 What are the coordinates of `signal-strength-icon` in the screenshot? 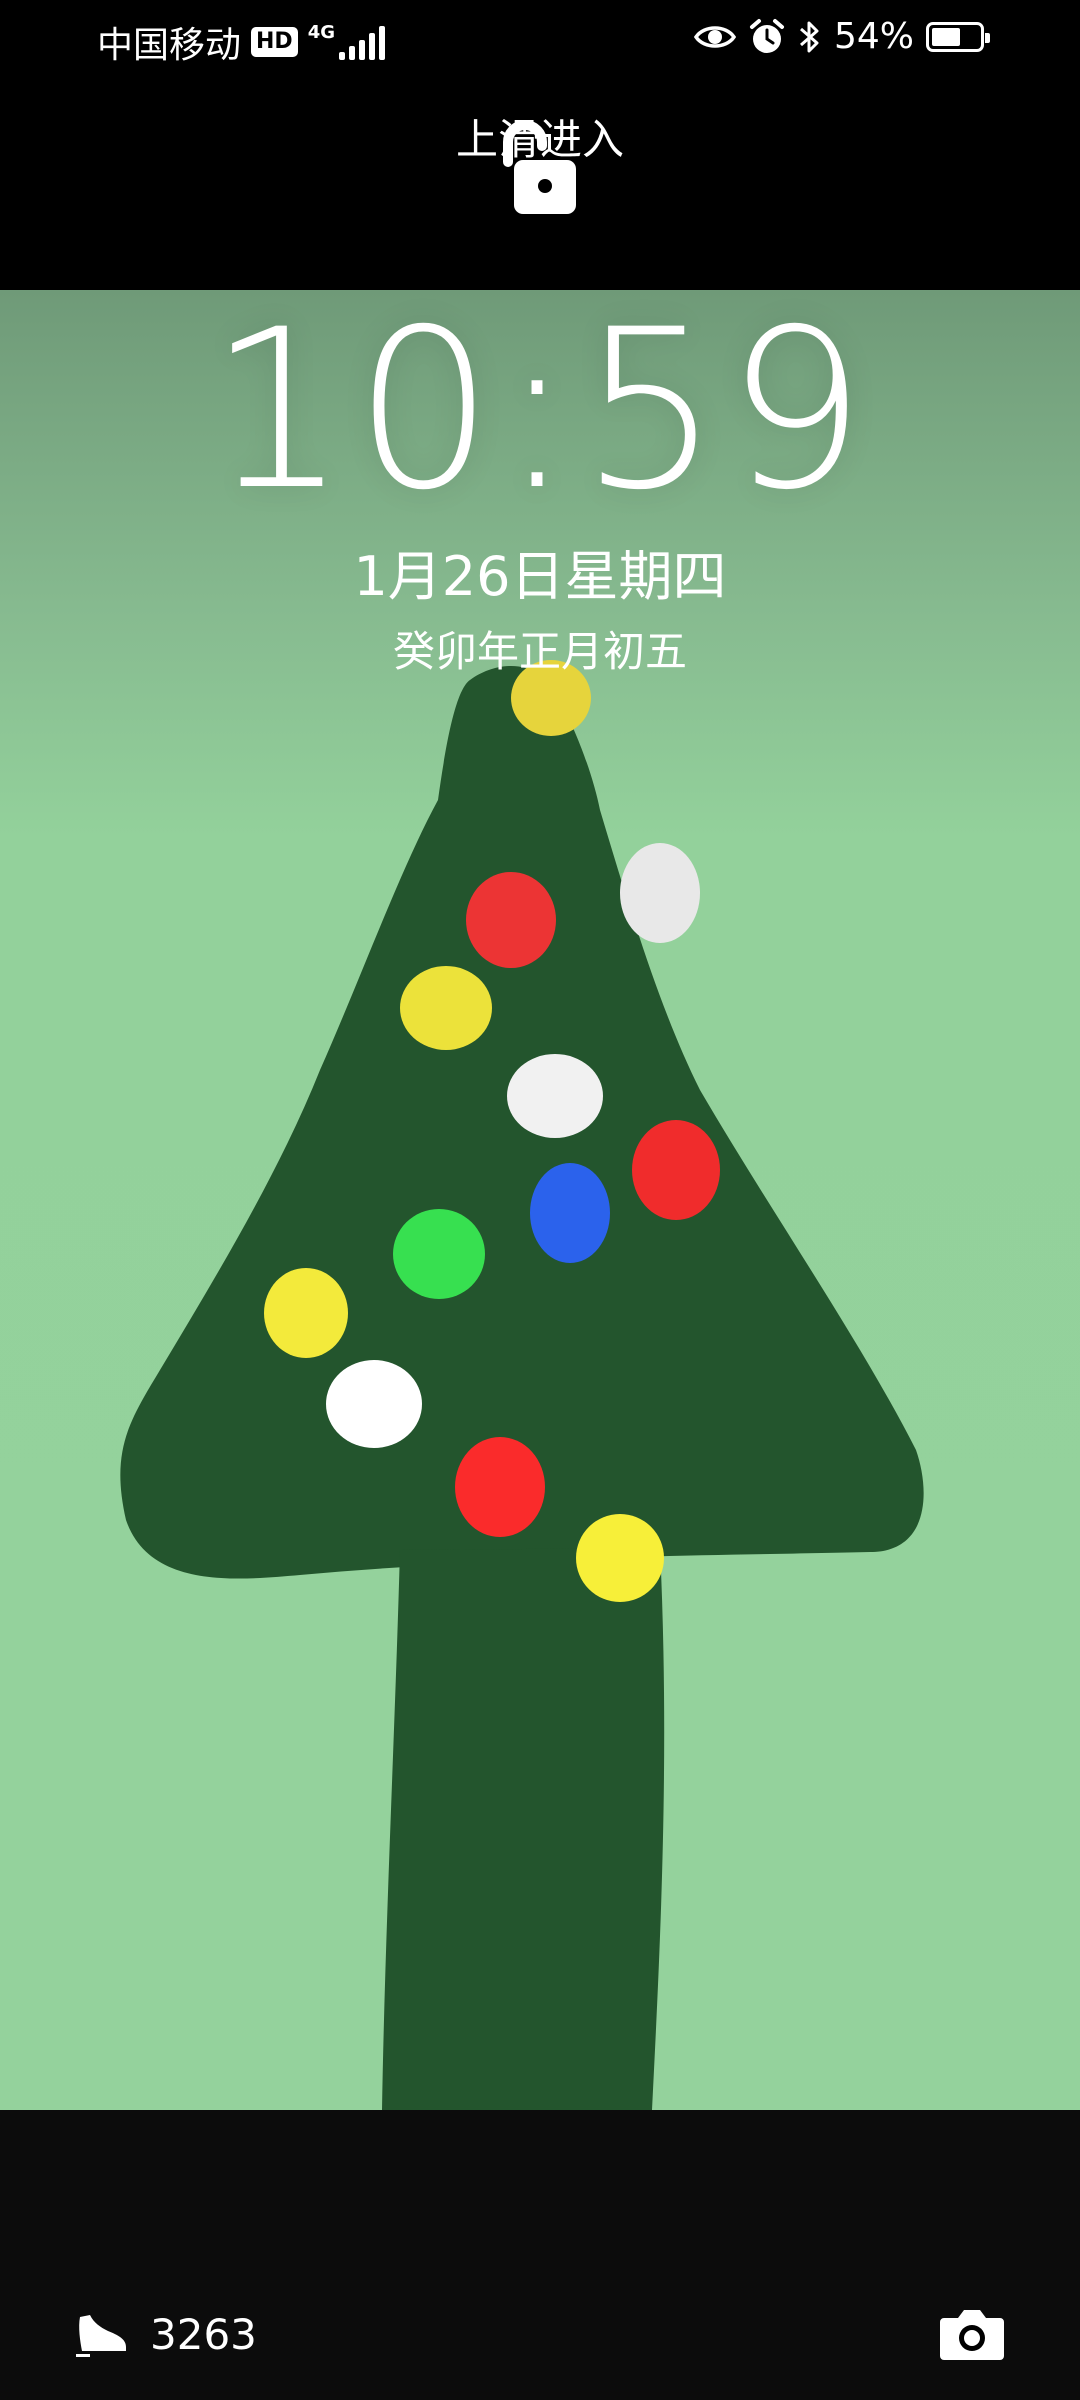 It's located at (362, 43).